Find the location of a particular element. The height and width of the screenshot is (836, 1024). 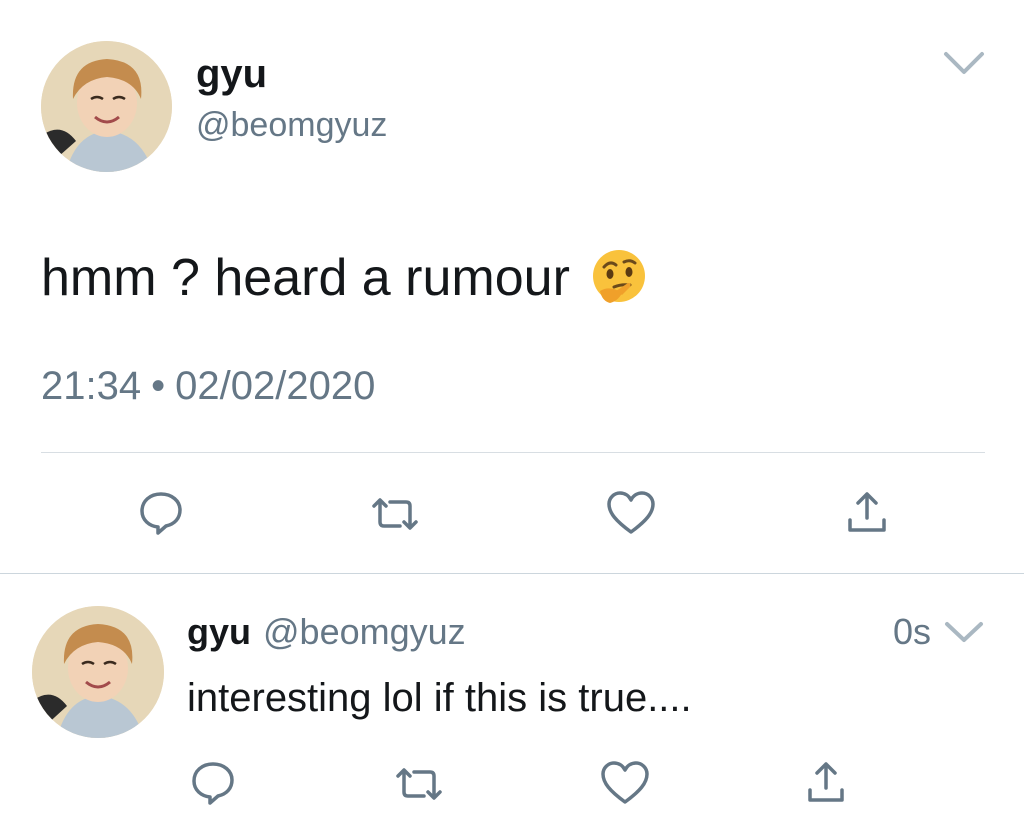

thinking-face-emoji-icon is located at coordinates (619, 278).